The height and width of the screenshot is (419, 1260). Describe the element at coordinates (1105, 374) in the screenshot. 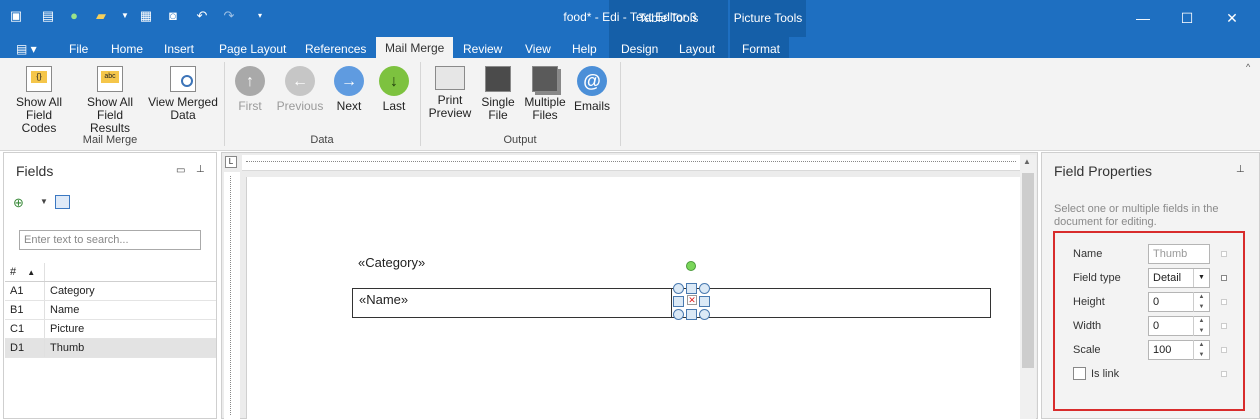

I see `is-link-label: Is link` at that location.